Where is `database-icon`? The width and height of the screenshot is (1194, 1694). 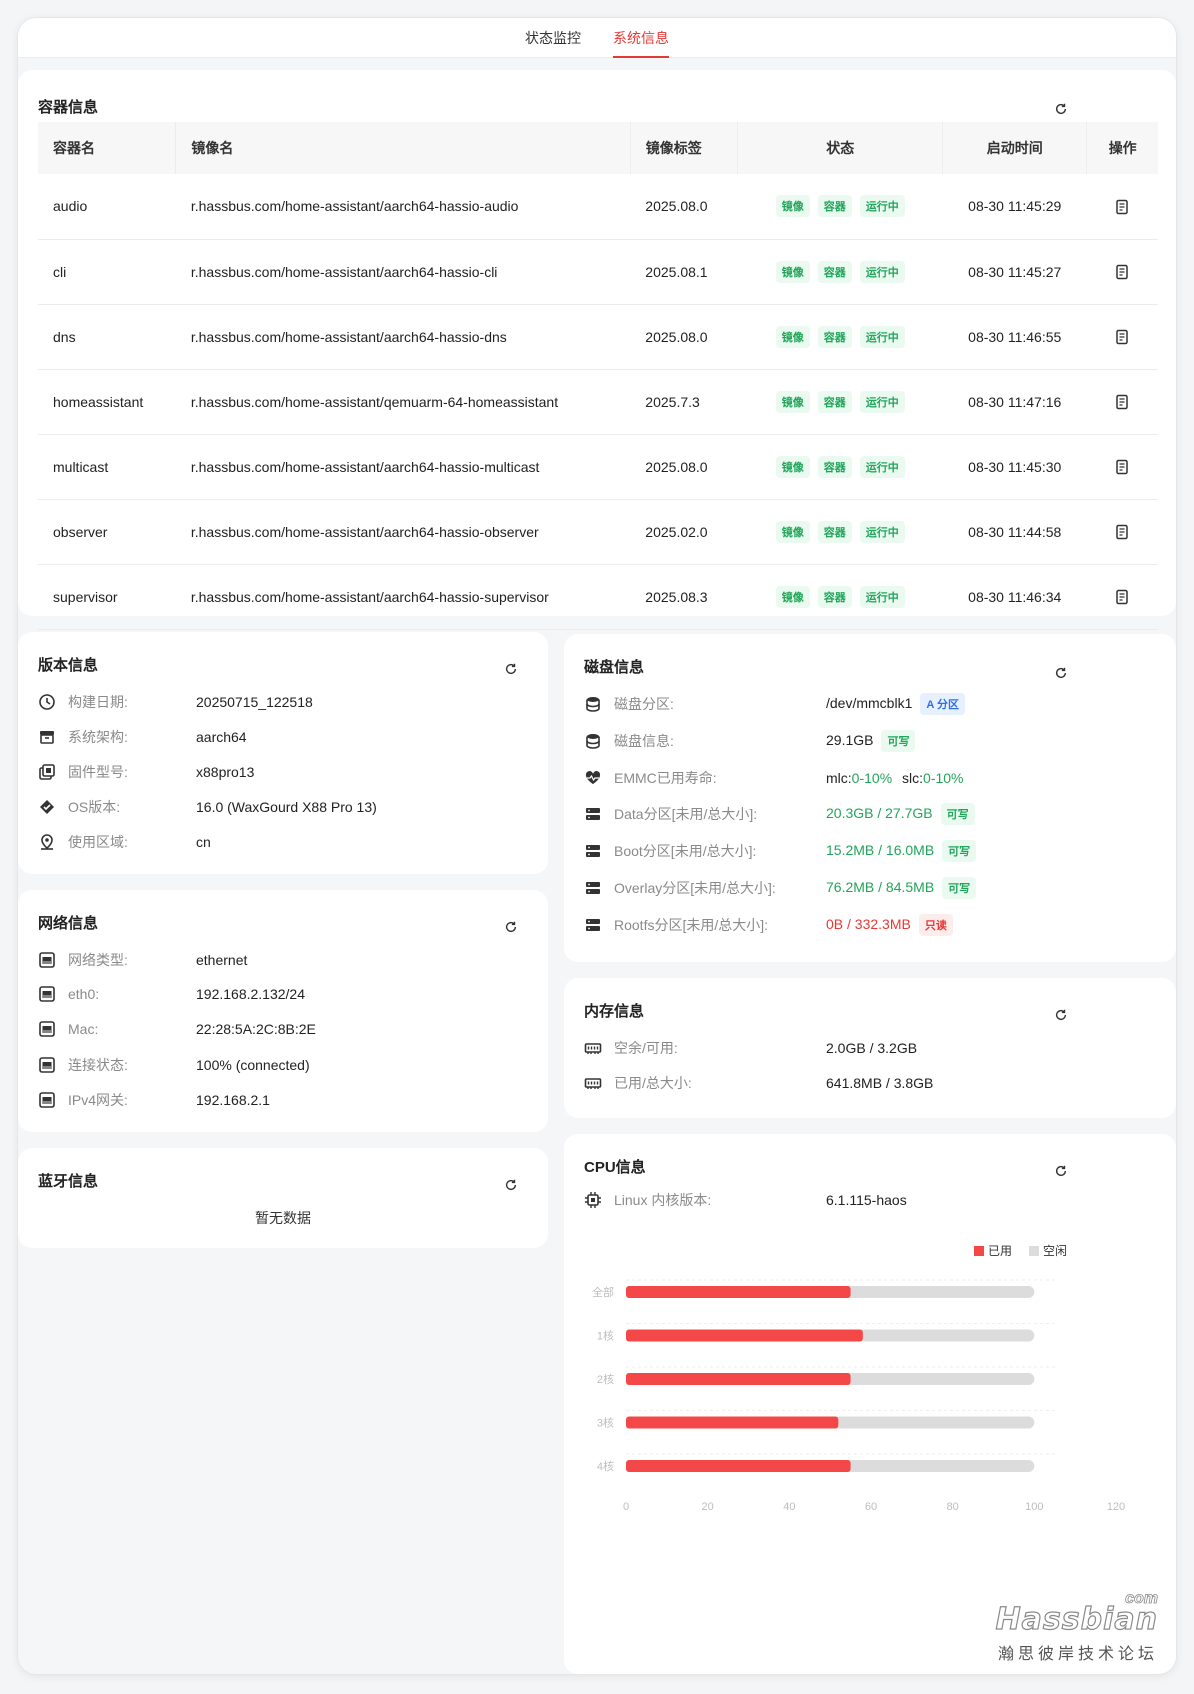
database-icon is located at coordinates (593, 704).